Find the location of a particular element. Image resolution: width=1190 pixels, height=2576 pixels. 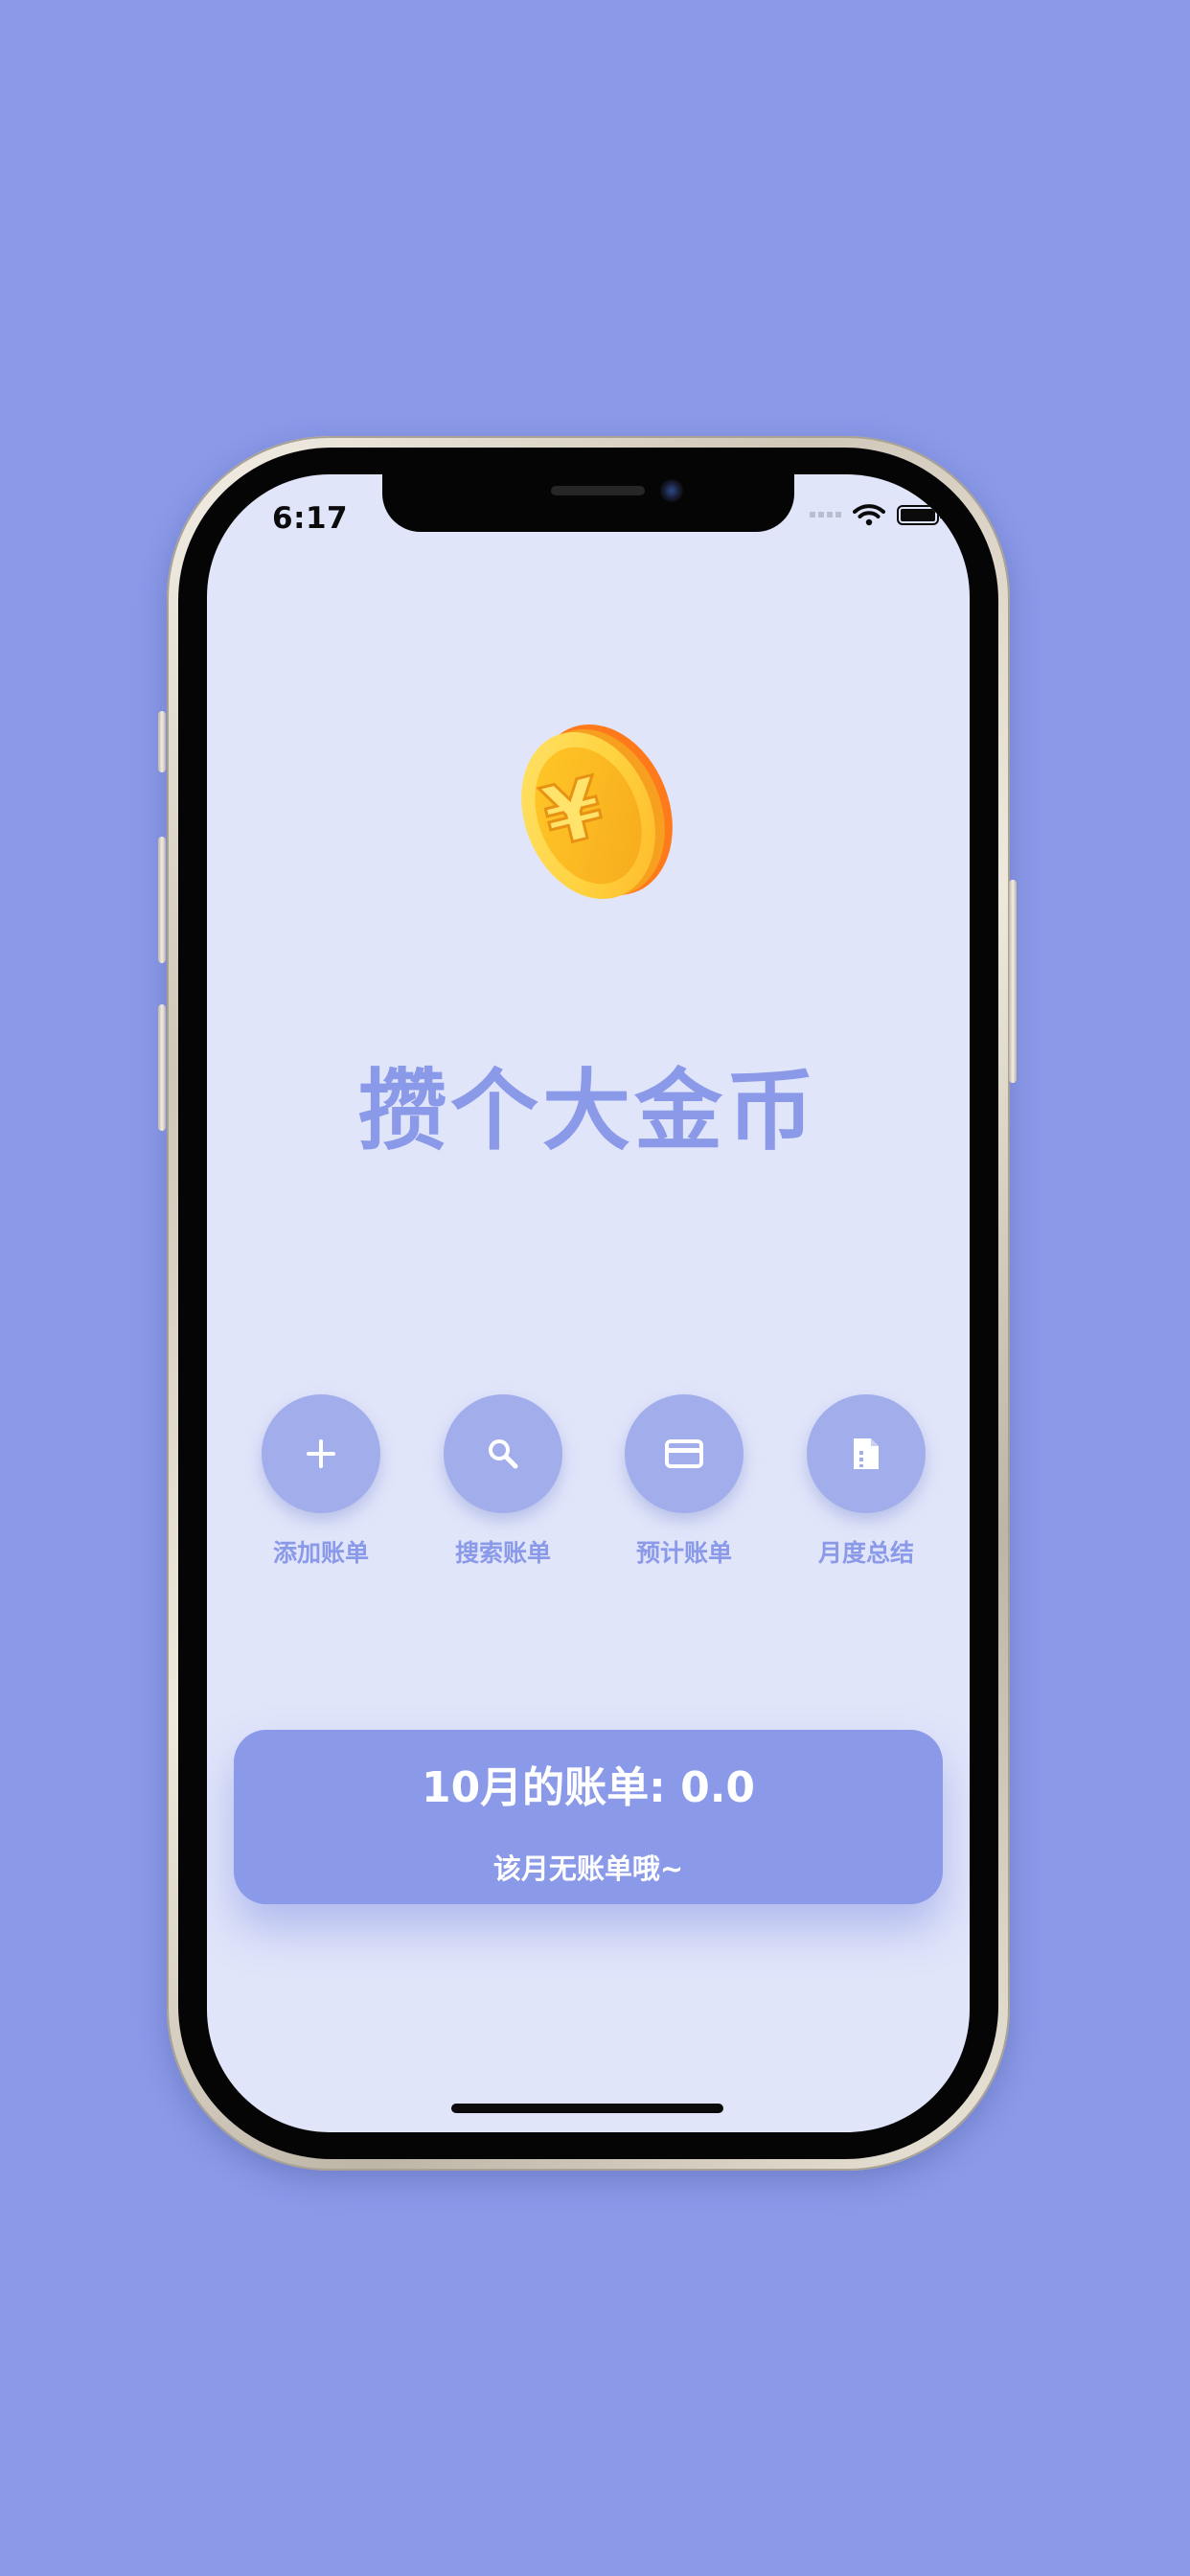

status-time: 6:17 is located at coordinates (311, 518).